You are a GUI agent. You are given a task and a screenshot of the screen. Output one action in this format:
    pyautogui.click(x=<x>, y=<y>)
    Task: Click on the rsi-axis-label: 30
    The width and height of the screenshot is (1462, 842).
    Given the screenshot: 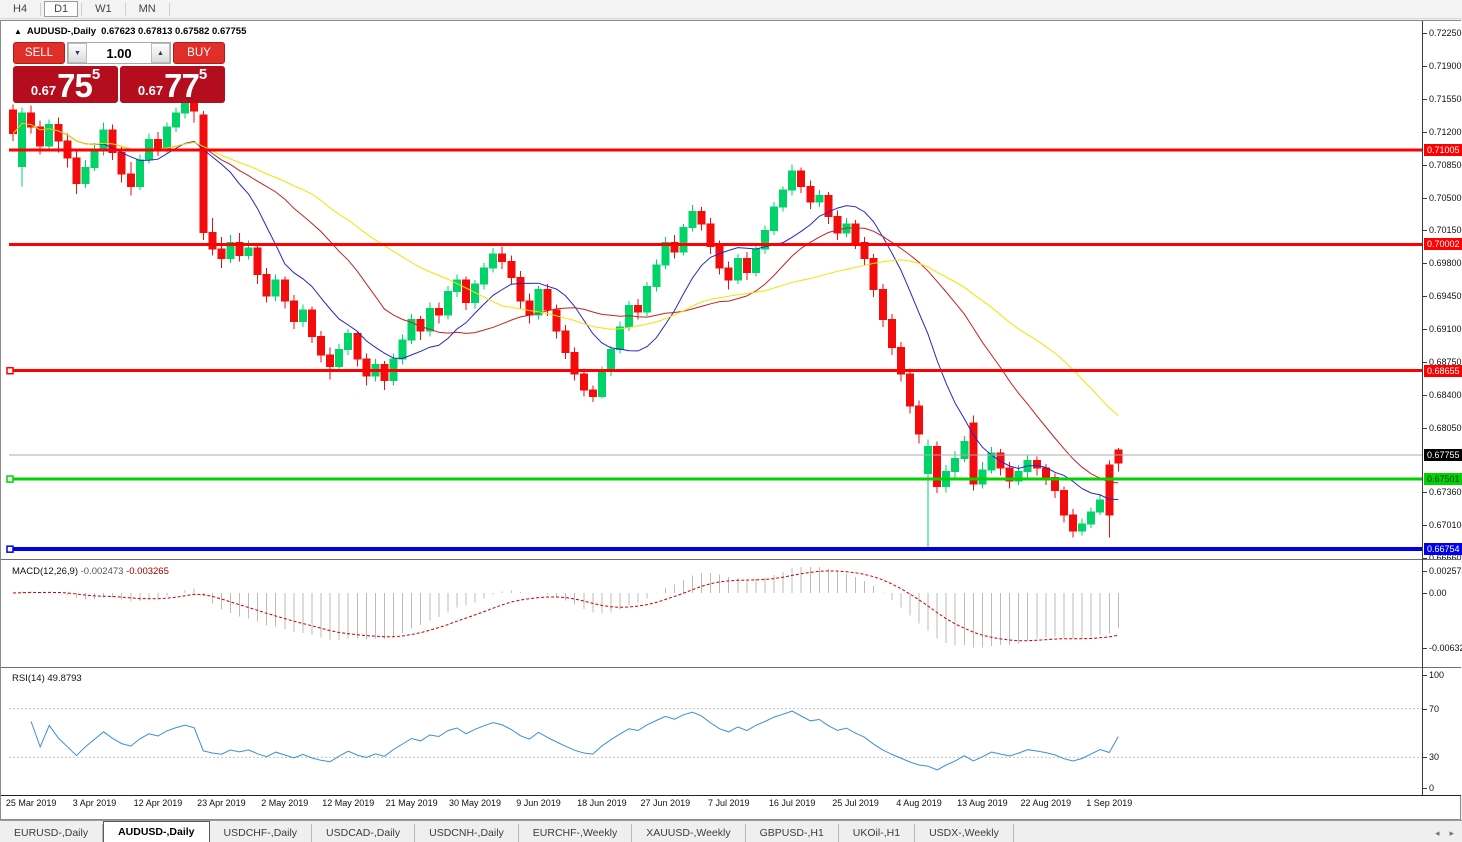 What is the action you would take?
    pyautogui.click(x=1434, y=757)
    